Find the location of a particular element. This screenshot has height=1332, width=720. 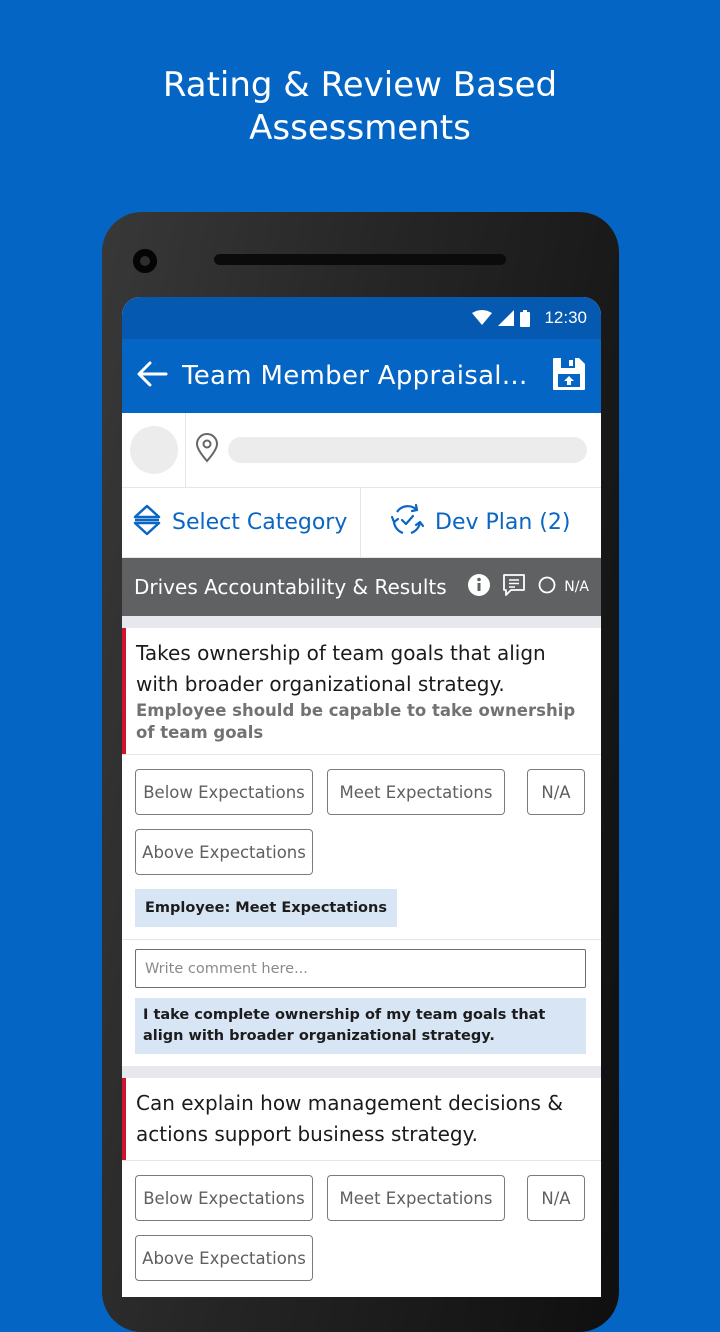

arrow-left-icon is located at coordinates (152, 376).